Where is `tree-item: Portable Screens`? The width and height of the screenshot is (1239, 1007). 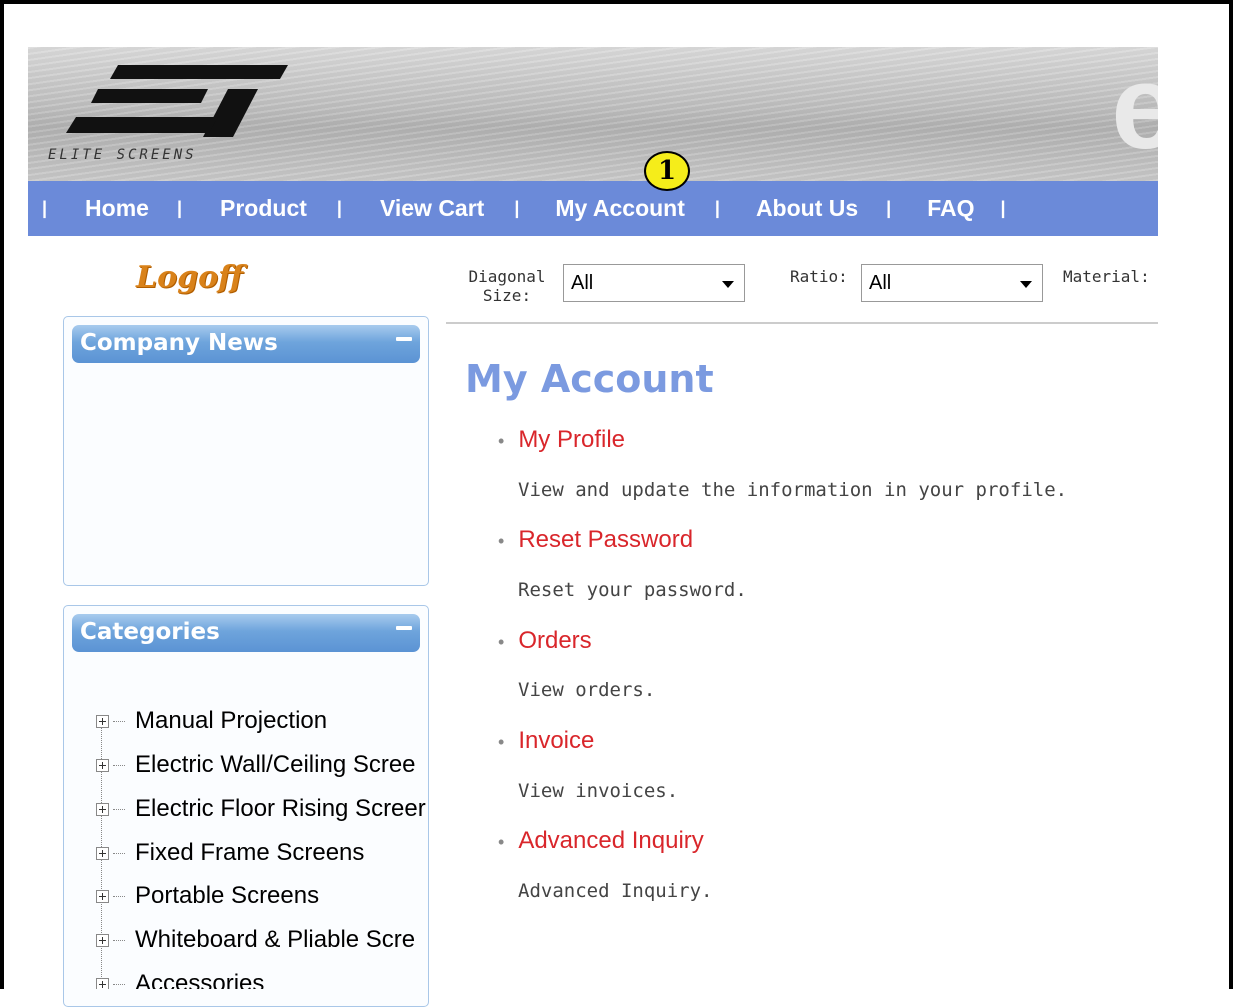
tree-item: Portable Screens is located at coordinates (207, 896).